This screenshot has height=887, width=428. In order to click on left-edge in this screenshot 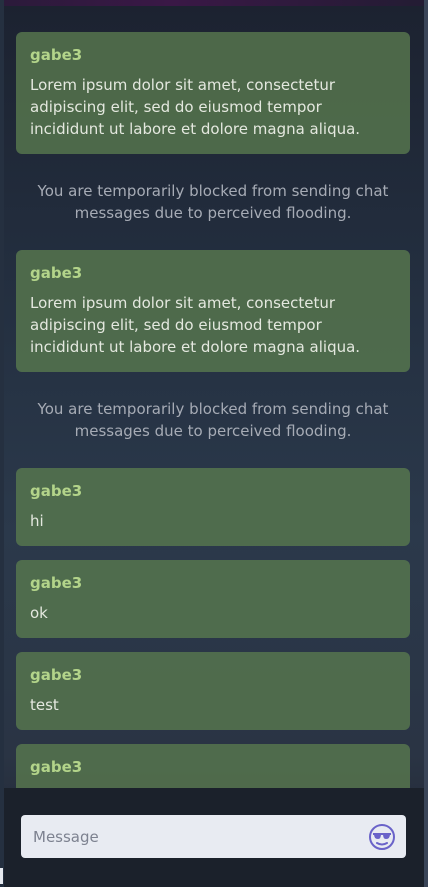, I will do `click(2, 443)`.